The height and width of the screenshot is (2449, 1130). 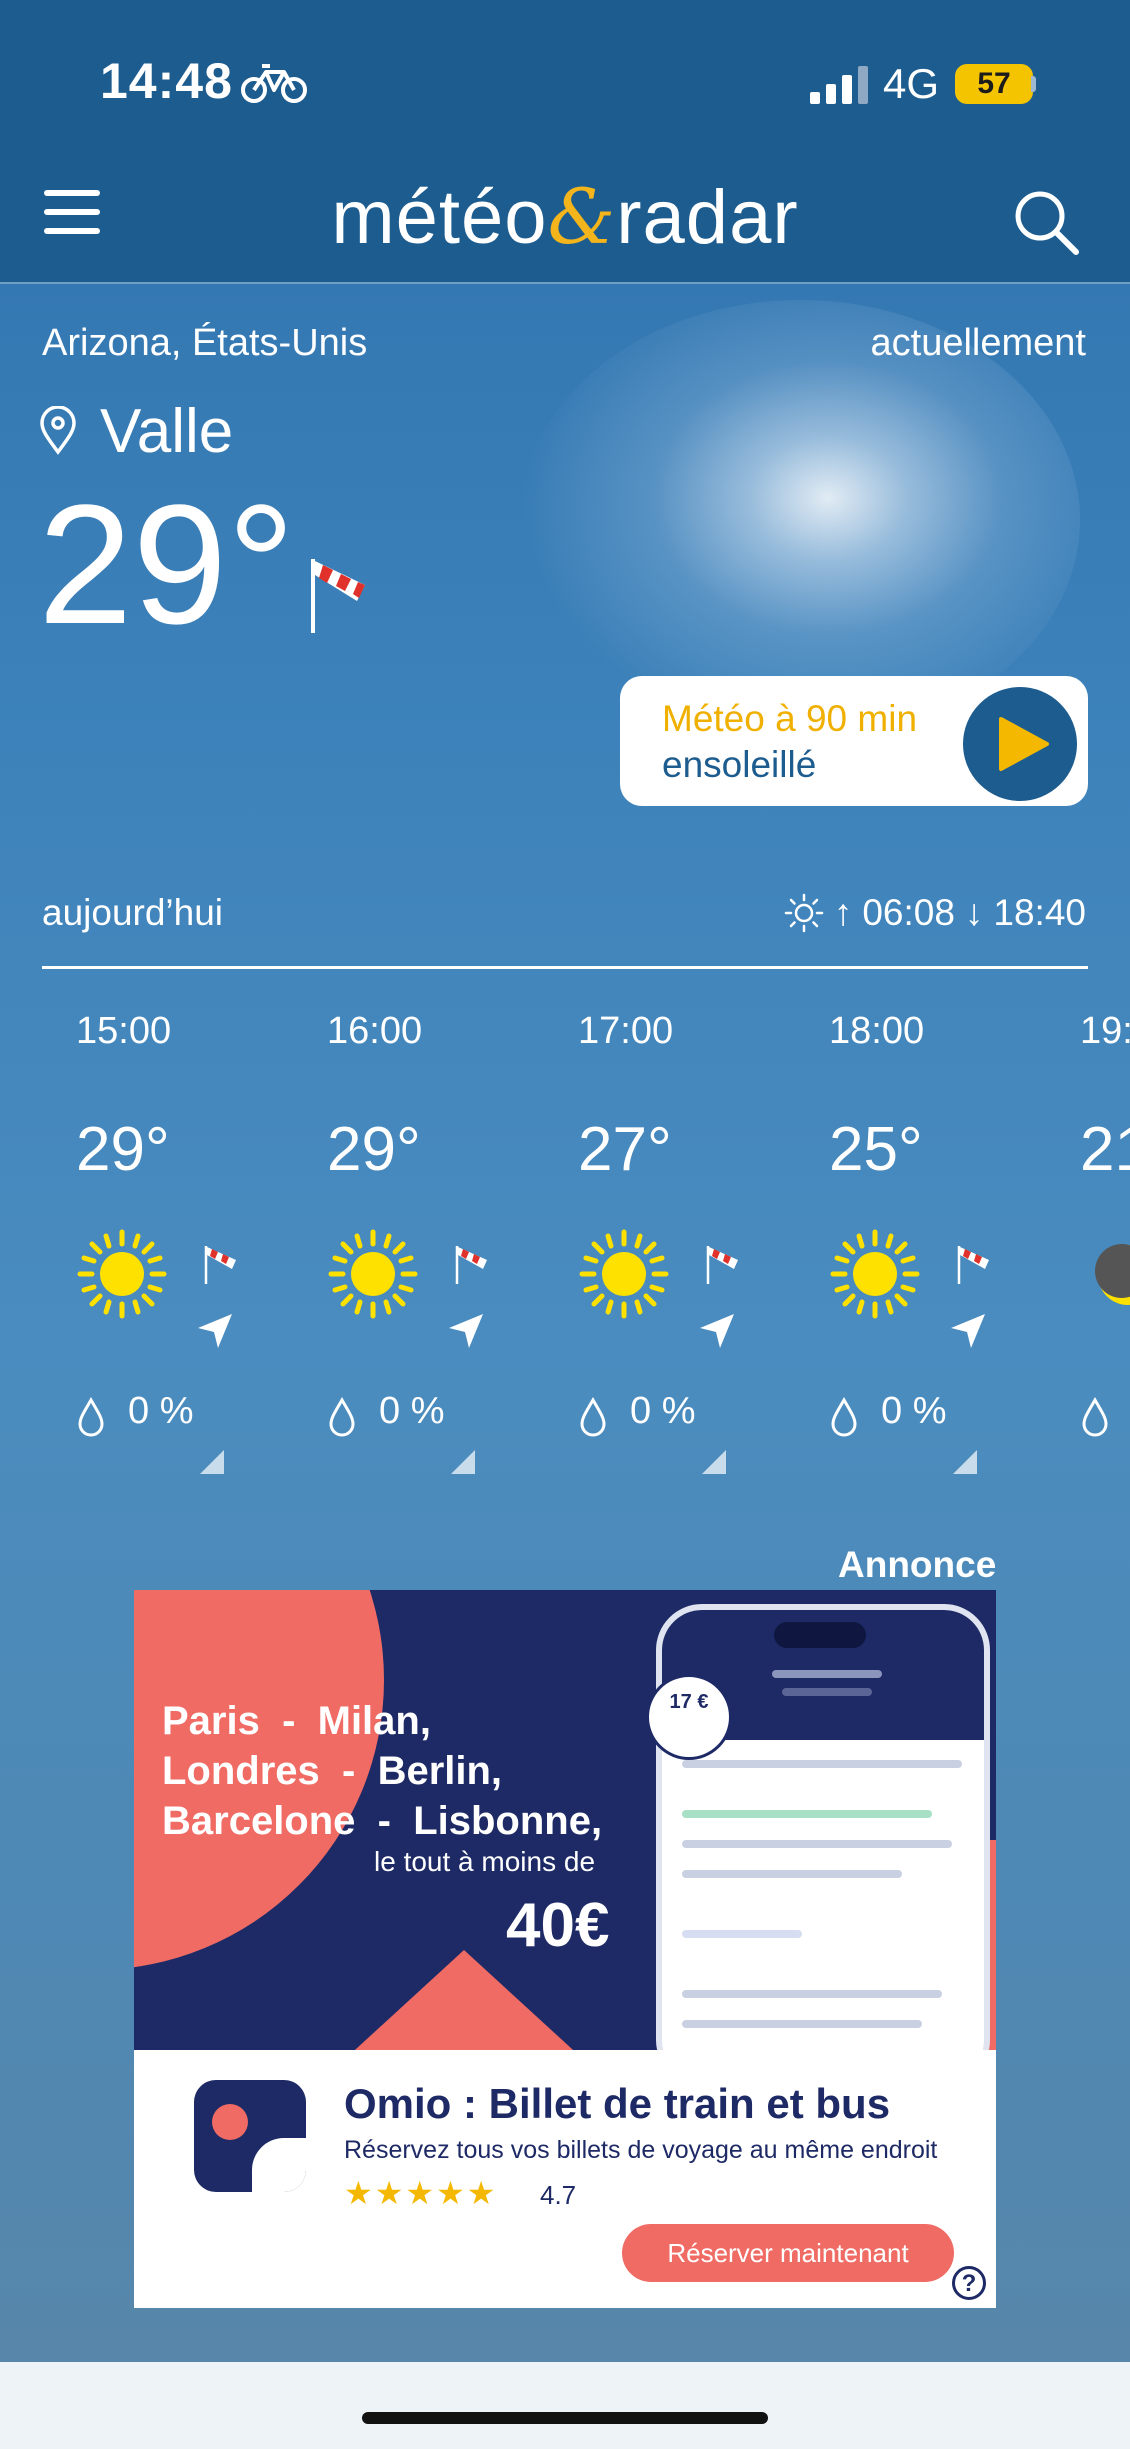 I want to click on bottom-bar, so click(x=565, y=2405).